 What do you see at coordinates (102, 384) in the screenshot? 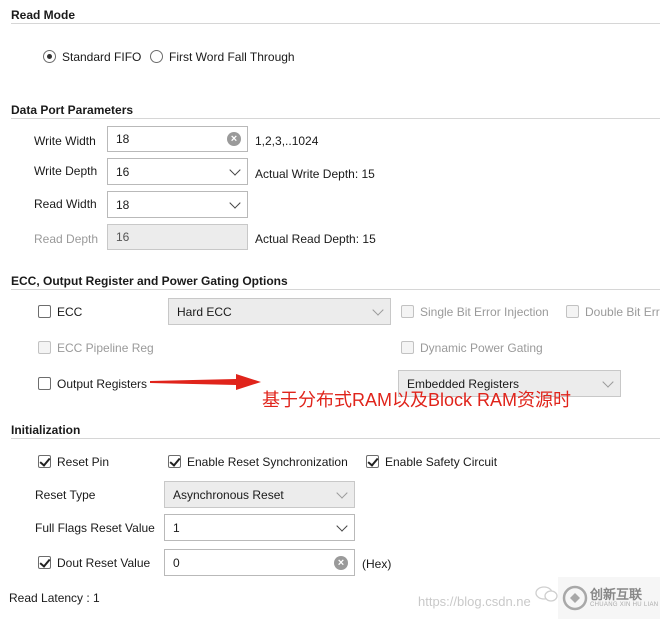
I see `output-registers-label: Output Registers` at bounding box center [102, 384].